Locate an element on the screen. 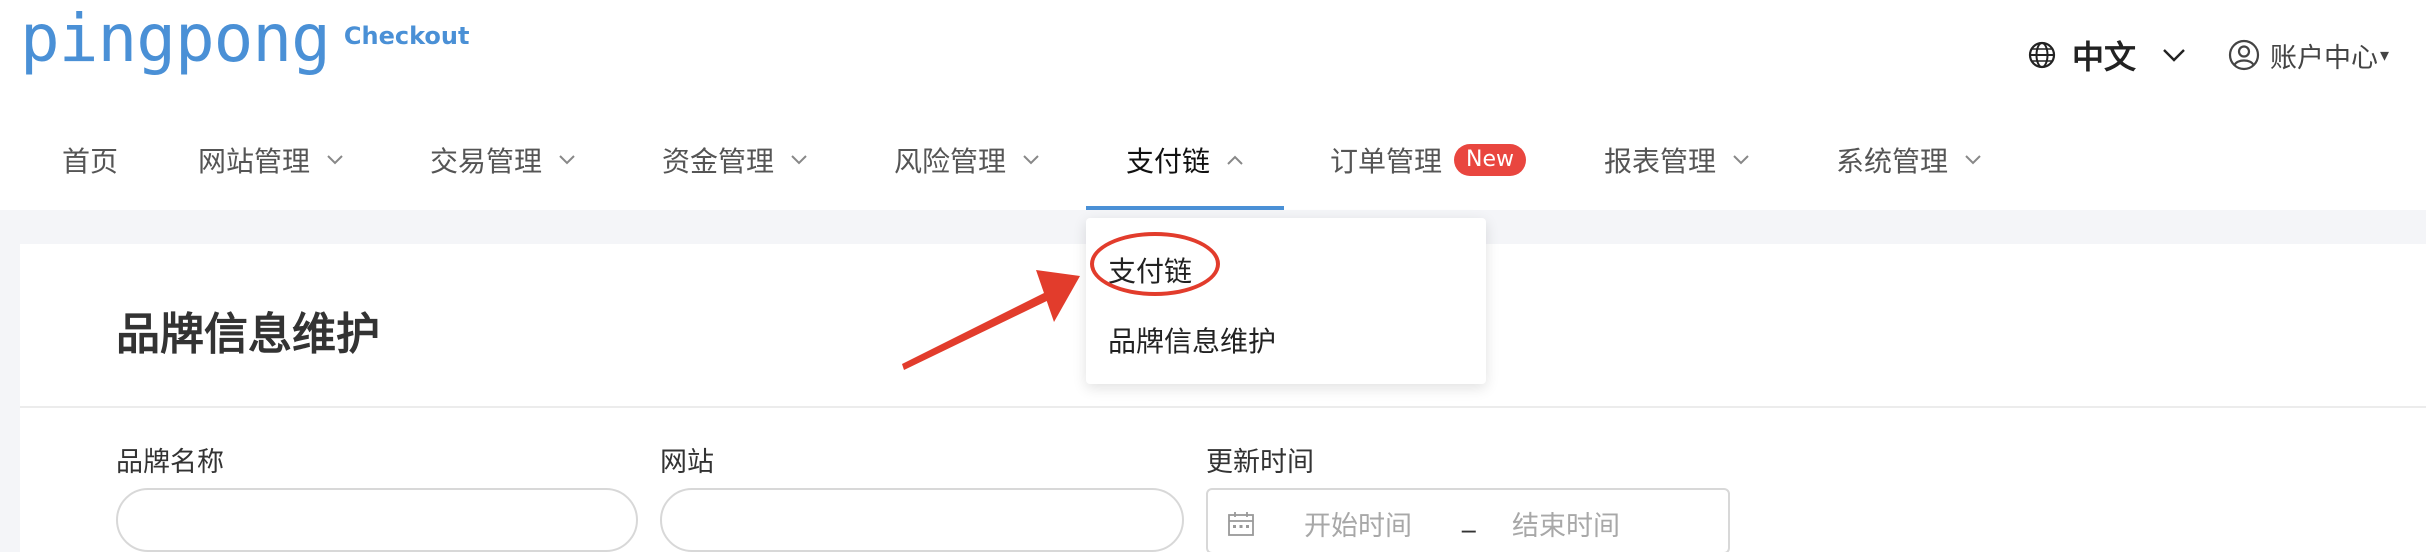  website-input is located at coordinates (922, 520).